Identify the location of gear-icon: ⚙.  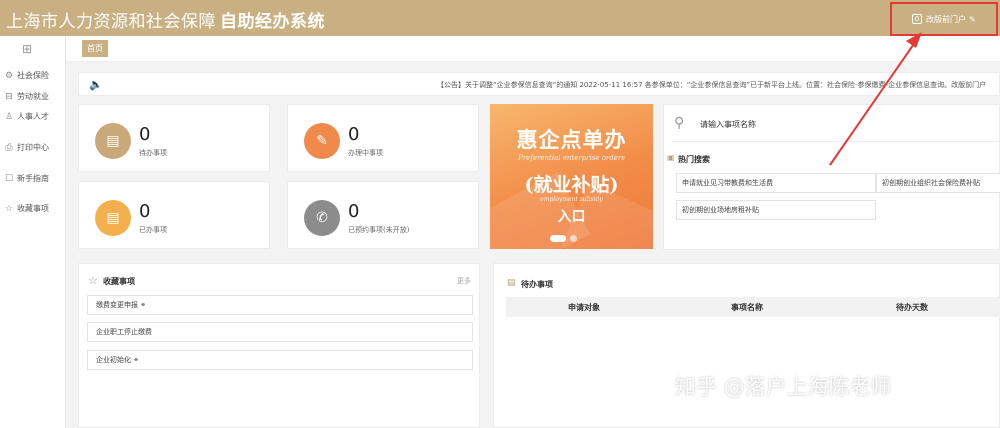
(9, 75).